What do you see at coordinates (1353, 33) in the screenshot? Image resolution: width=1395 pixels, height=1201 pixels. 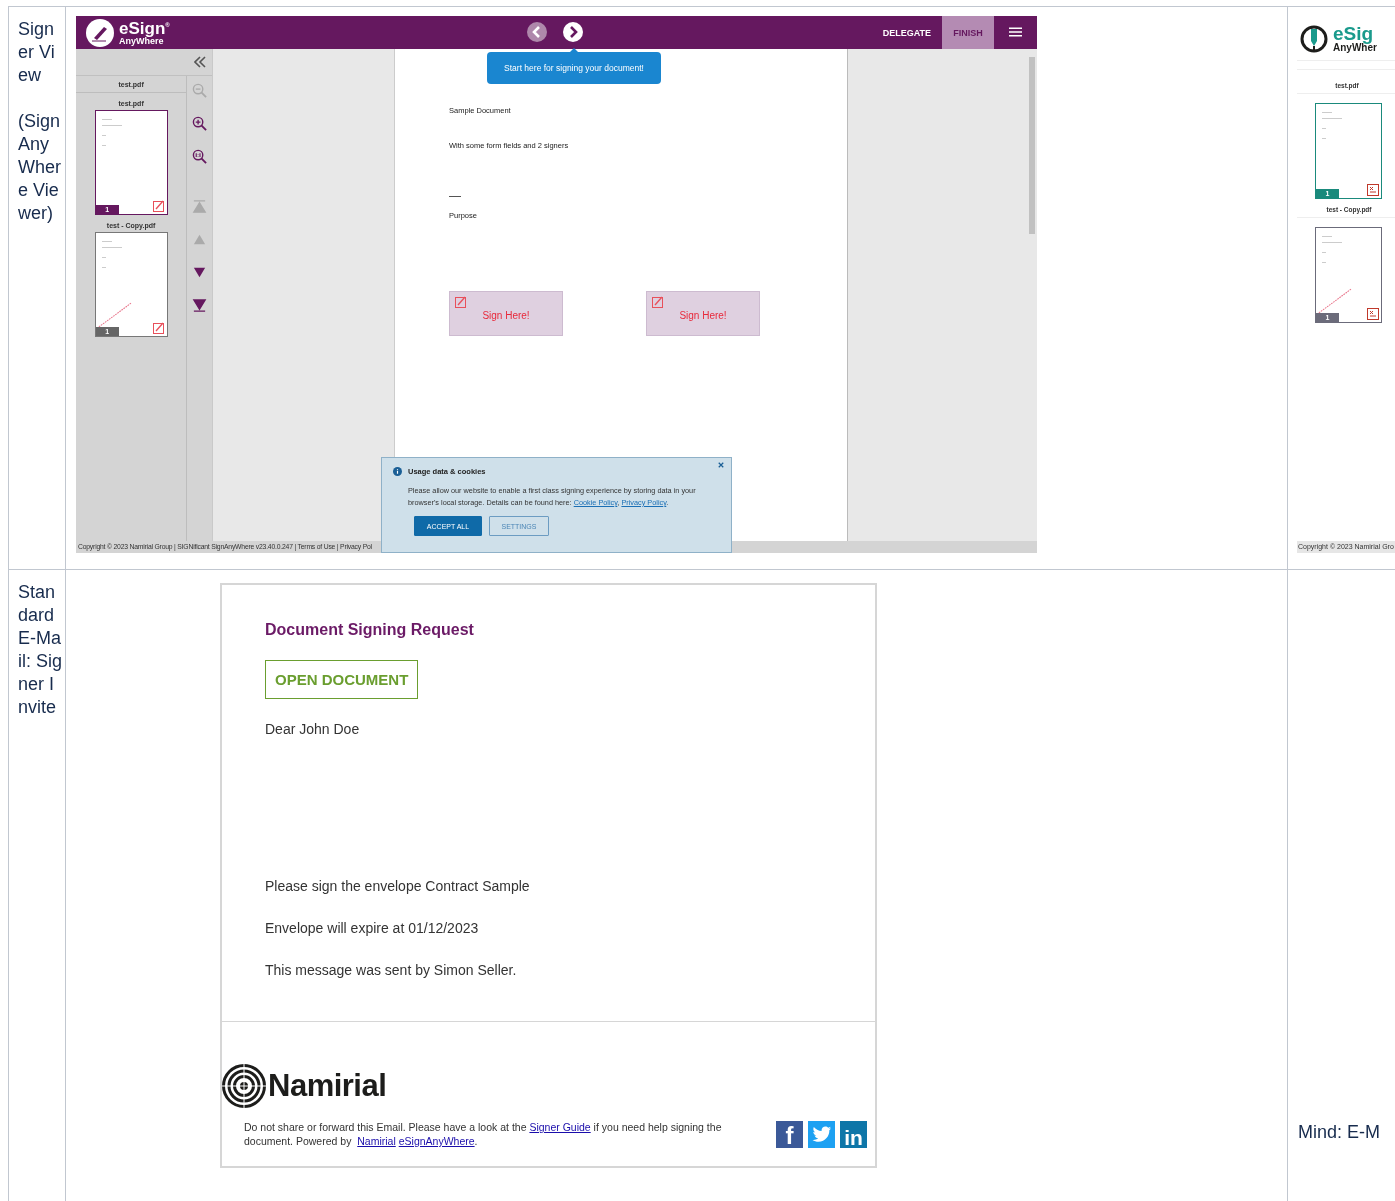 I see `logo-name: eSig` at bounding box center [1353, 33].